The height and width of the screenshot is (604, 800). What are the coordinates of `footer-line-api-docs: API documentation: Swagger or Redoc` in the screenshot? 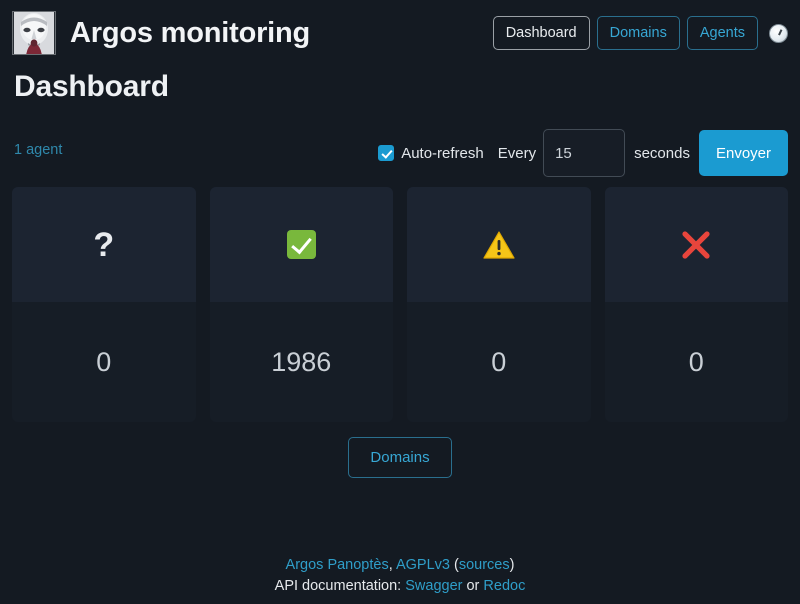 It's located at (400, 586).